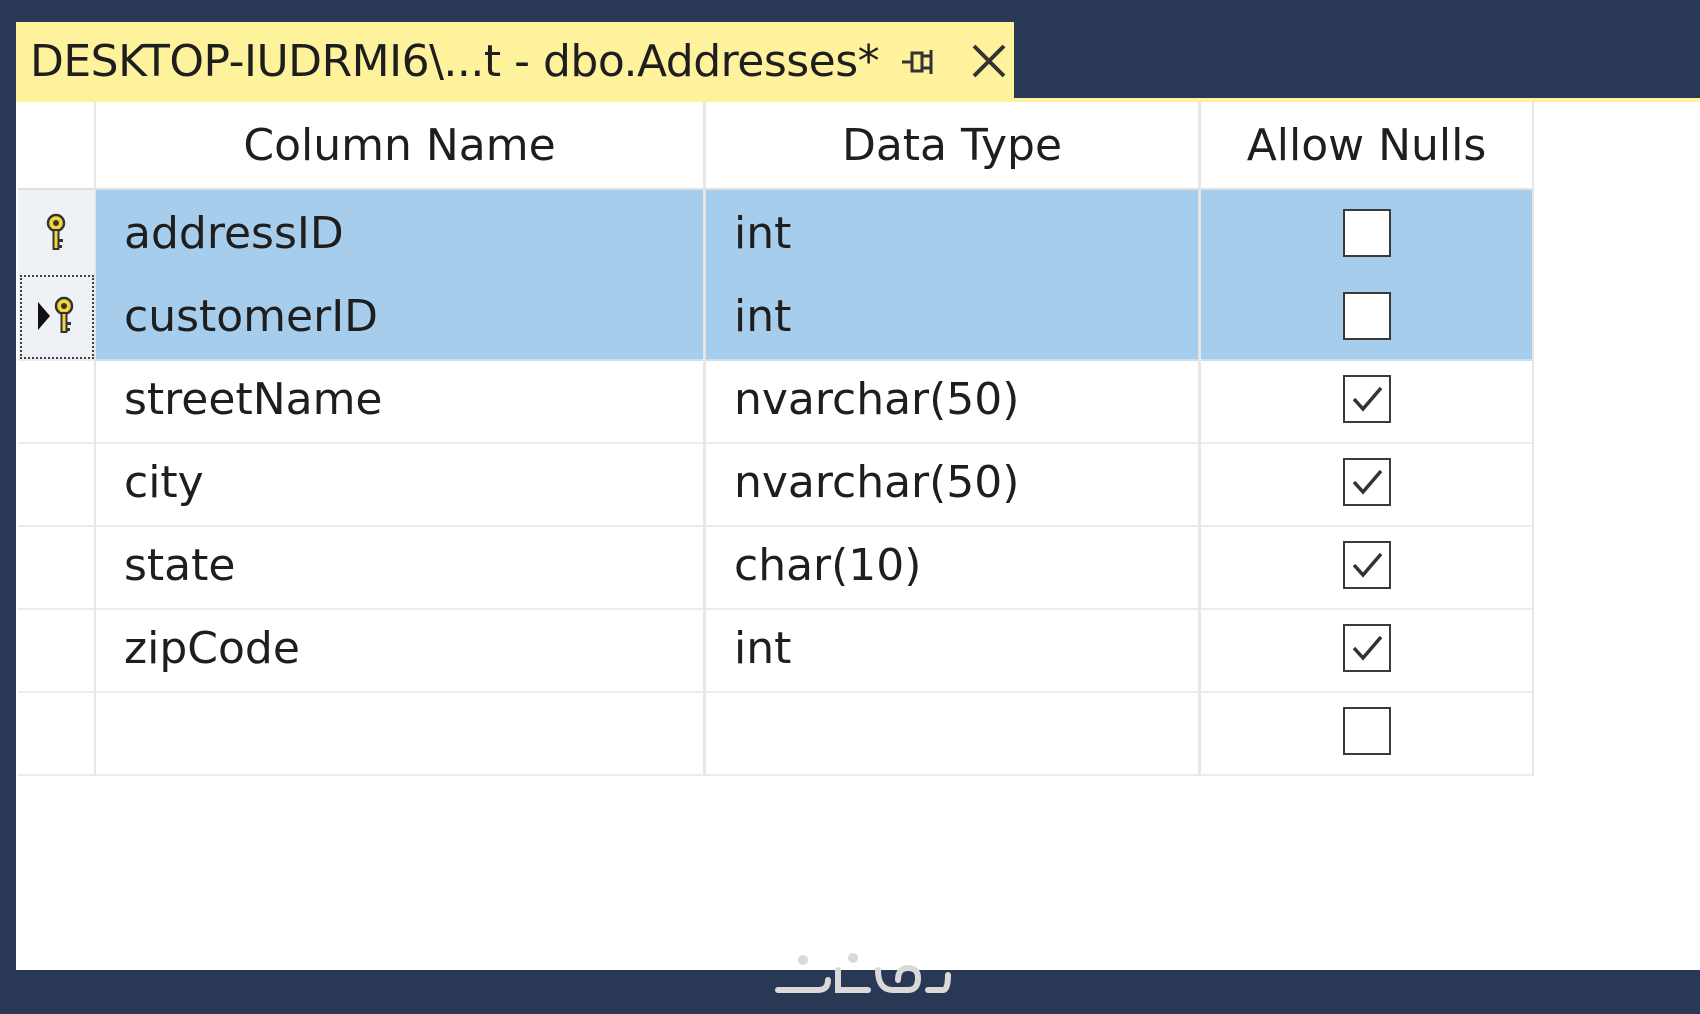 The height and width of the screenshot is (1014, 1700). Describe the element at coordinates (401, 649) in the screenshot. I see `column-name-cell: zipCode` at that location.